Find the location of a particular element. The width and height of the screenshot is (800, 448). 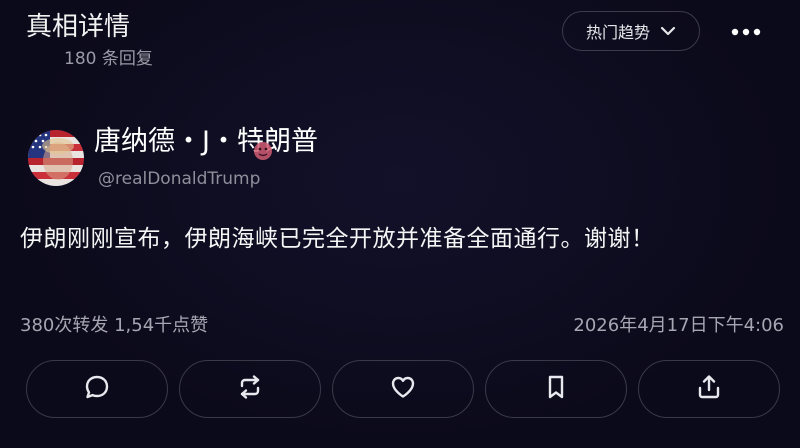

reply-count: 180 条回复 is located at coordinates (108, 59).